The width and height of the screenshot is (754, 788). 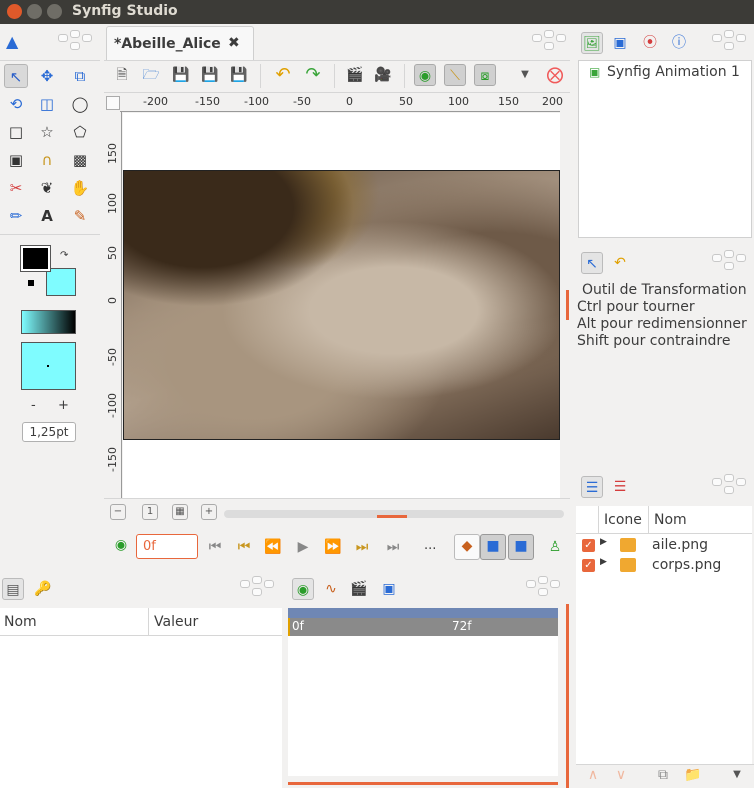 I want to click on seek-end-icon: ⏭, so click(x=393, y=547).